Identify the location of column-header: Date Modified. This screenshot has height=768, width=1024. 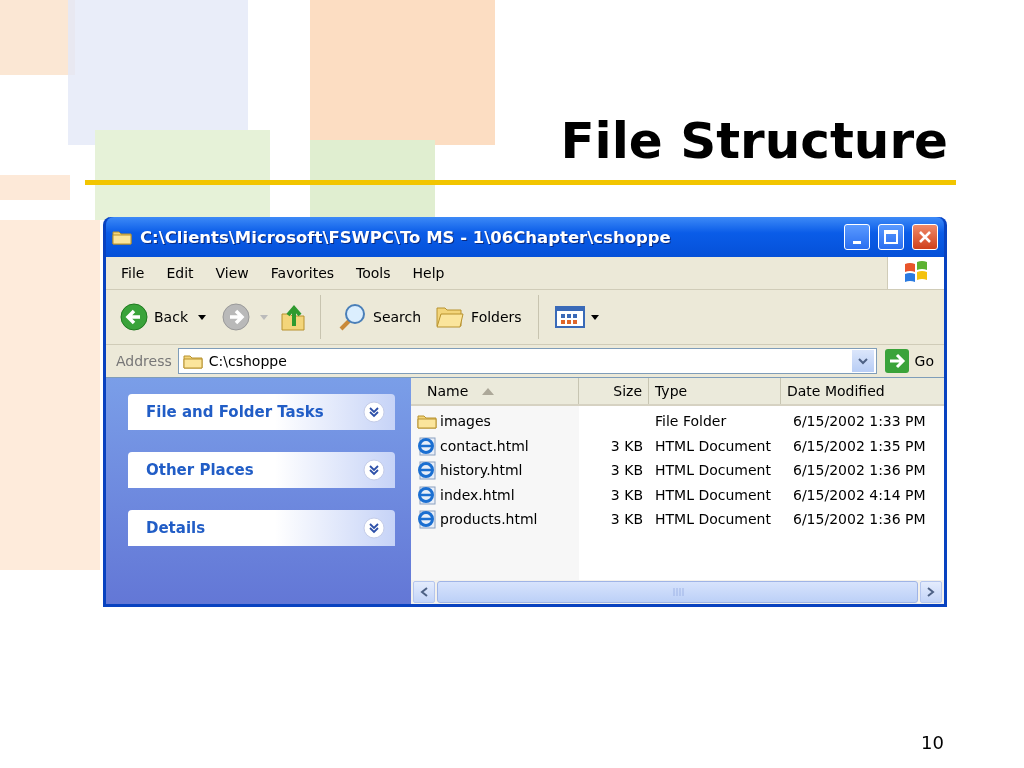
(862, 391).